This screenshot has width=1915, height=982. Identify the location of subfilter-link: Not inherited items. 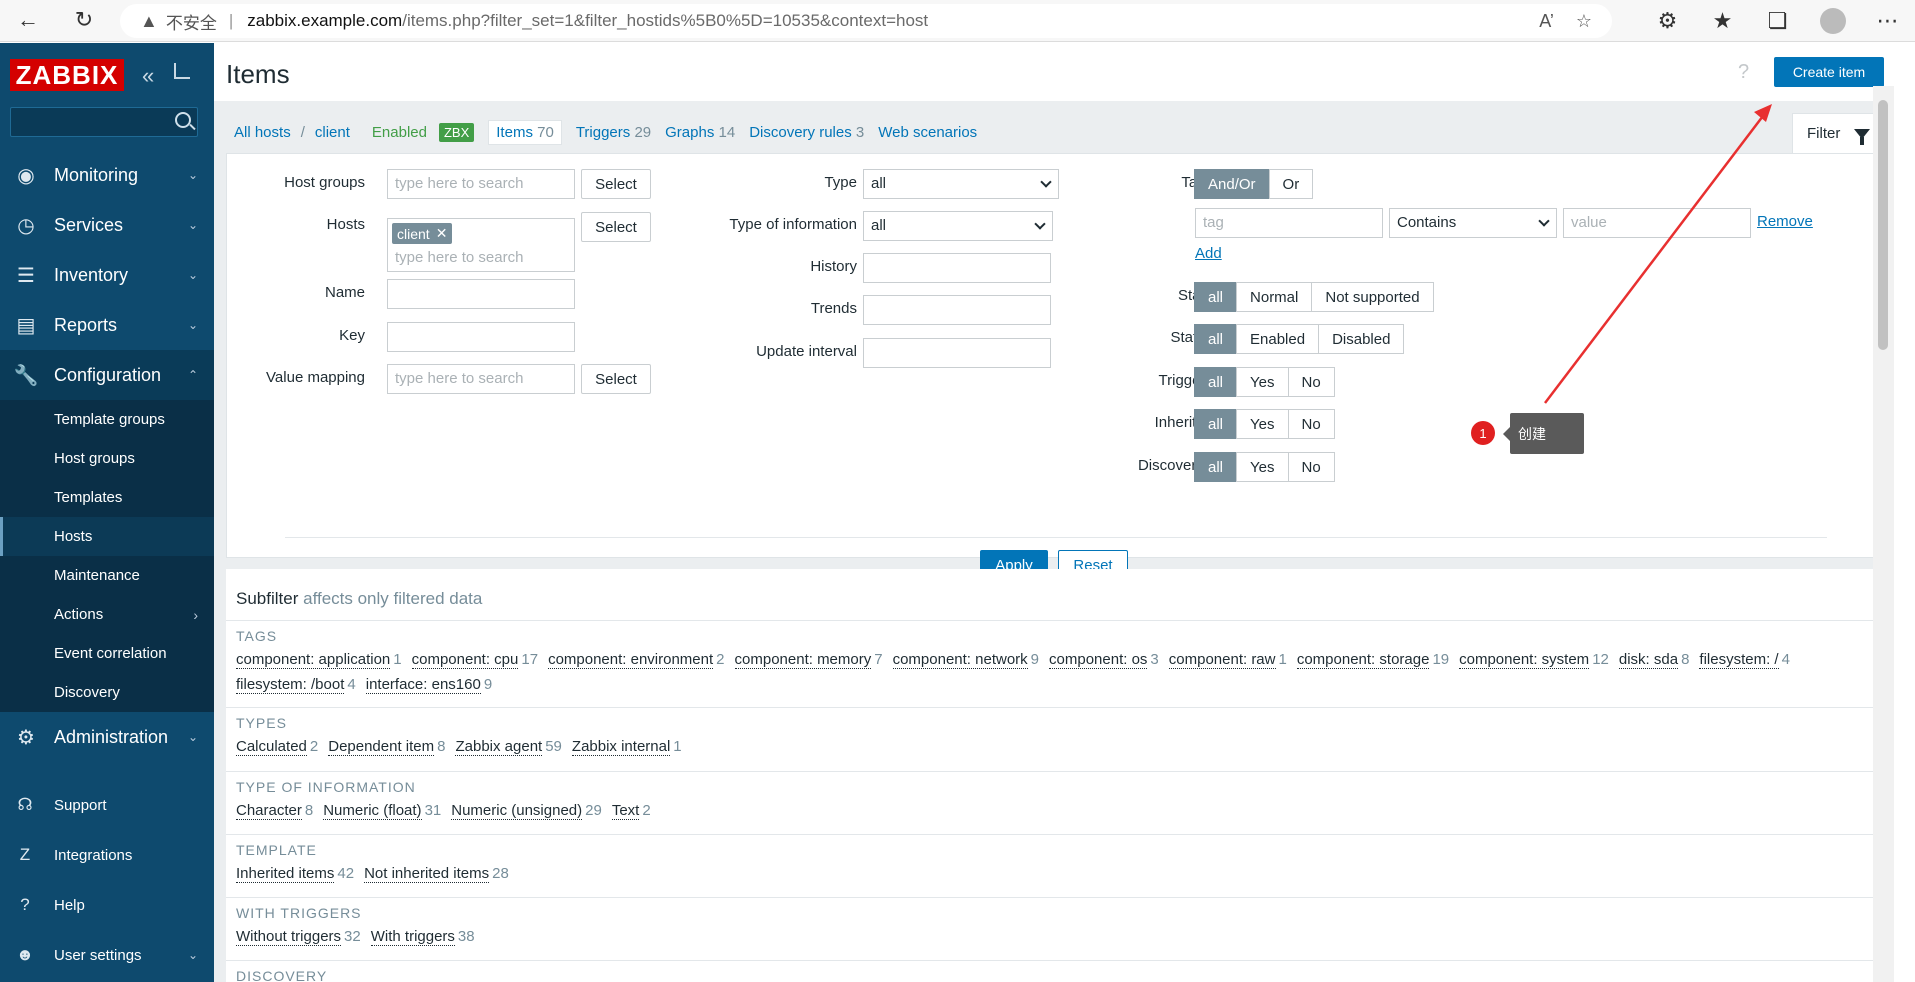
(427, 874).